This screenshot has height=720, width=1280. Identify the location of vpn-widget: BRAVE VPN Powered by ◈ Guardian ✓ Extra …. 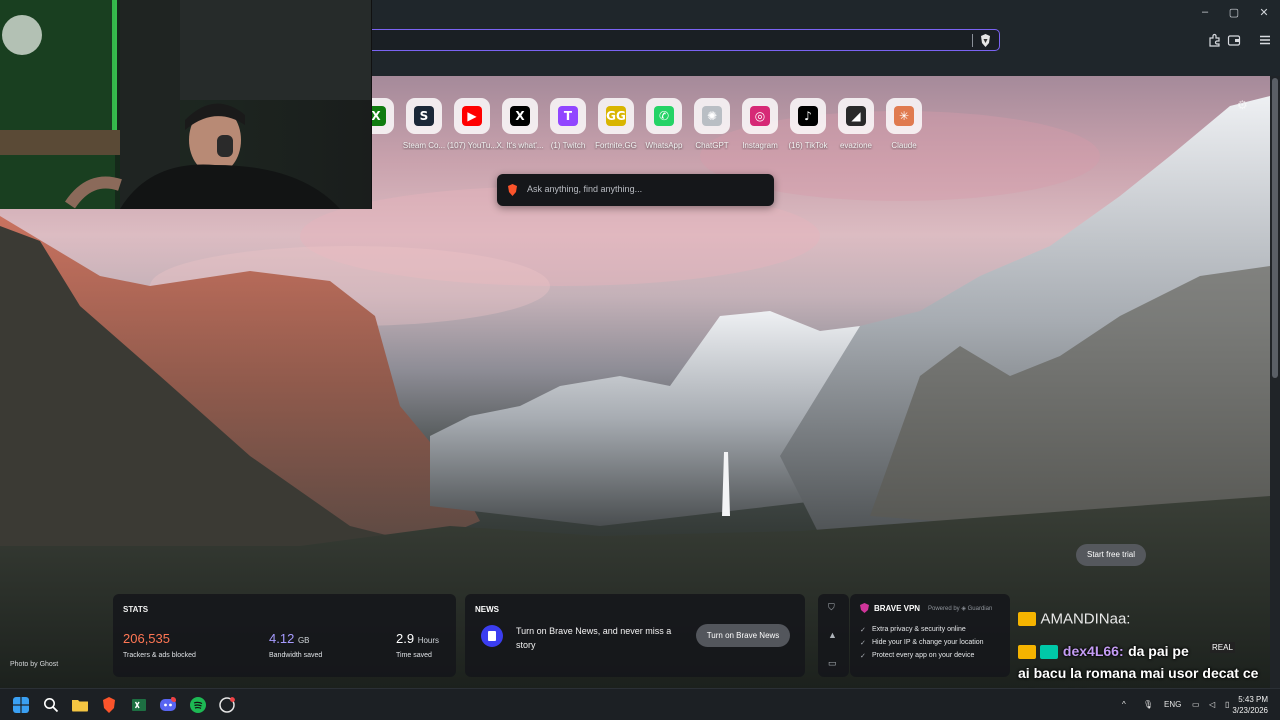
(930, 635).